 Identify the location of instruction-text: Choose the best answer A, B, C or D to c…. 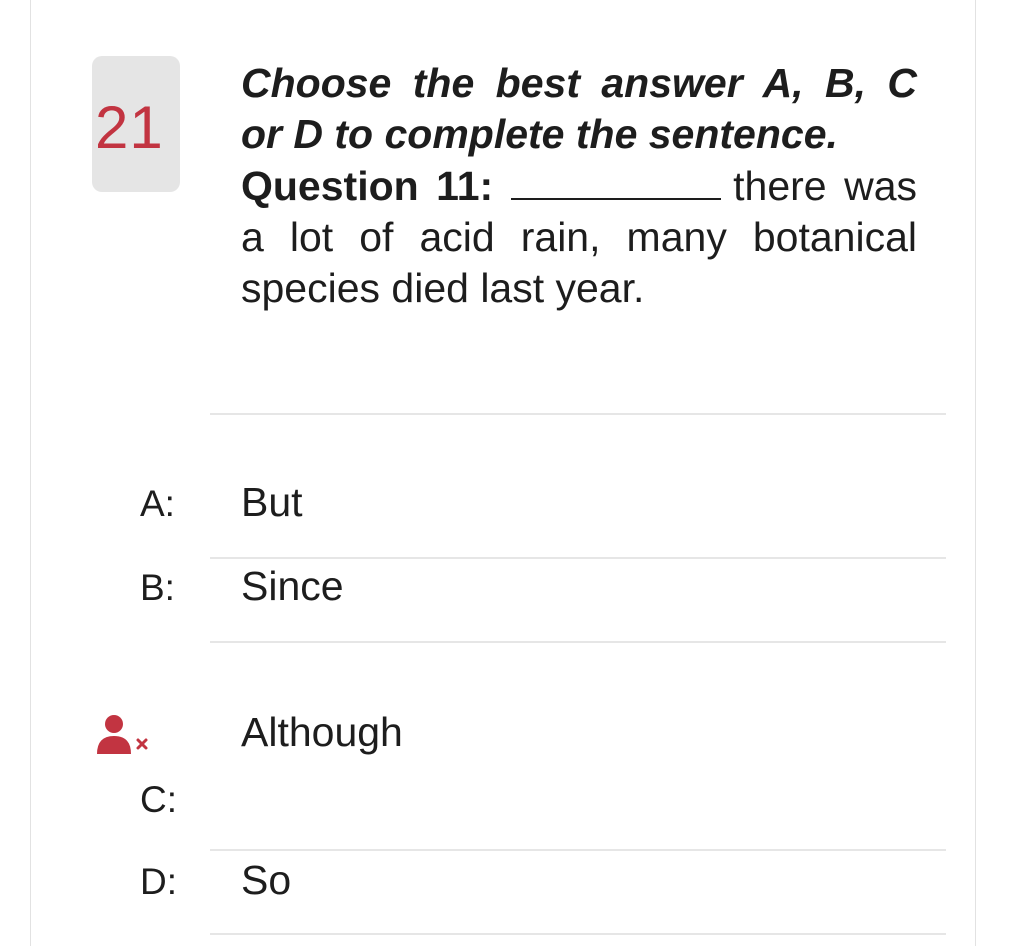
(579, 109).